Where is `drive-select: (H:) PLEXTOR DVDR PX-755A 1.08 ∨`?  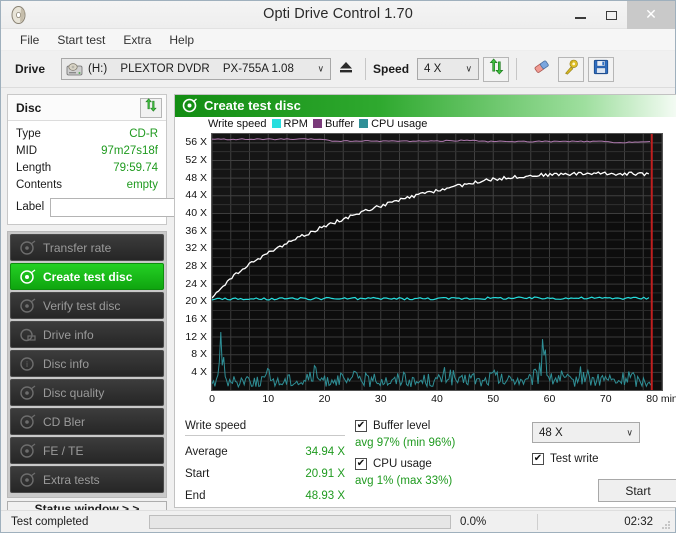 drive-select: (H:) PLEXTOR DVDR PX-755A 1.08 ∨ is located at coordinates (196, 69).